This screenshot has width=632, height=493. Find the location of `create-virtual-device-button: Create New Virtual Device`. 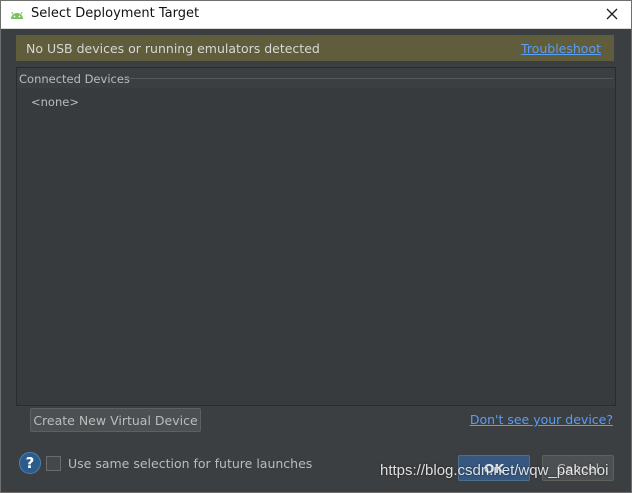

create-virtual-device-button: Create New Virtual Device is located at coordinates (115, 420).